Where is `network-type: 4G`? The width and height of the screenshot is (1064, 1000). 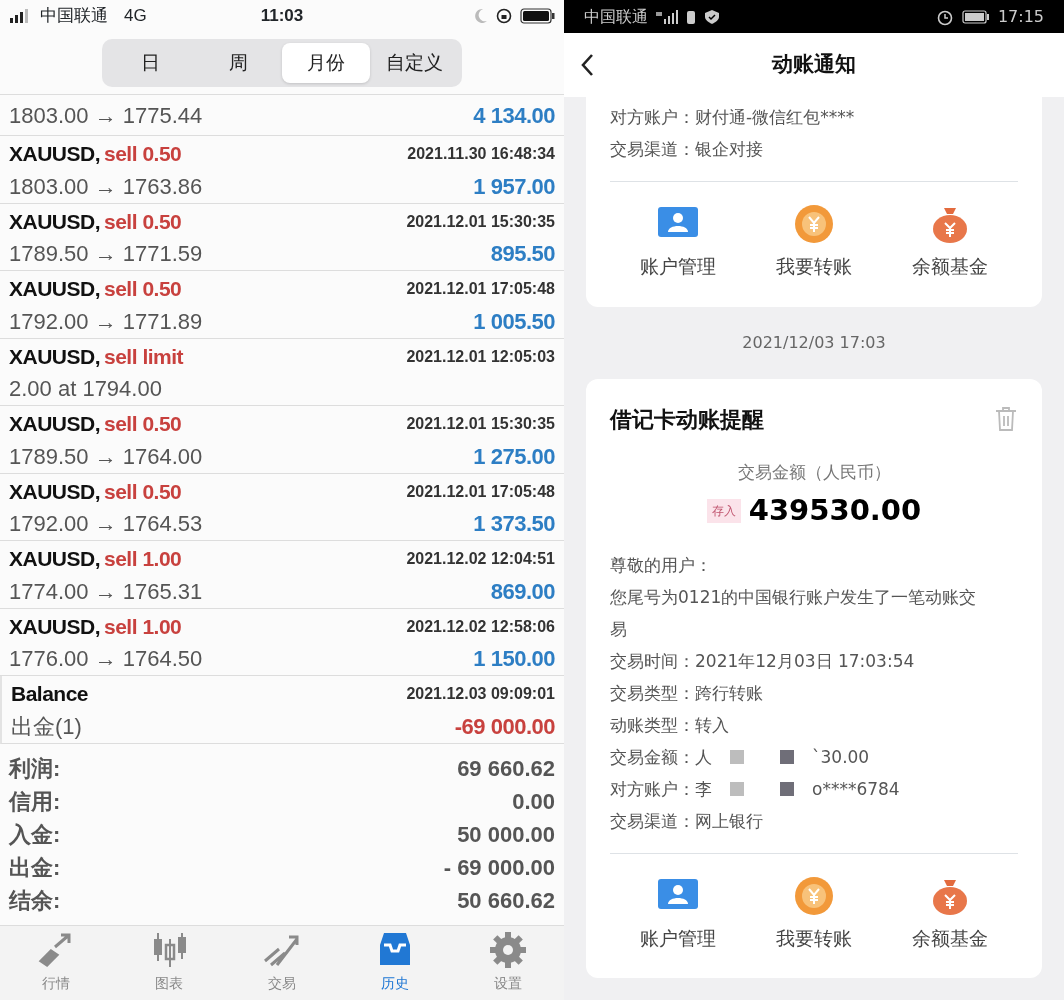 network-type: 4G is located at coordinates (135, 16).